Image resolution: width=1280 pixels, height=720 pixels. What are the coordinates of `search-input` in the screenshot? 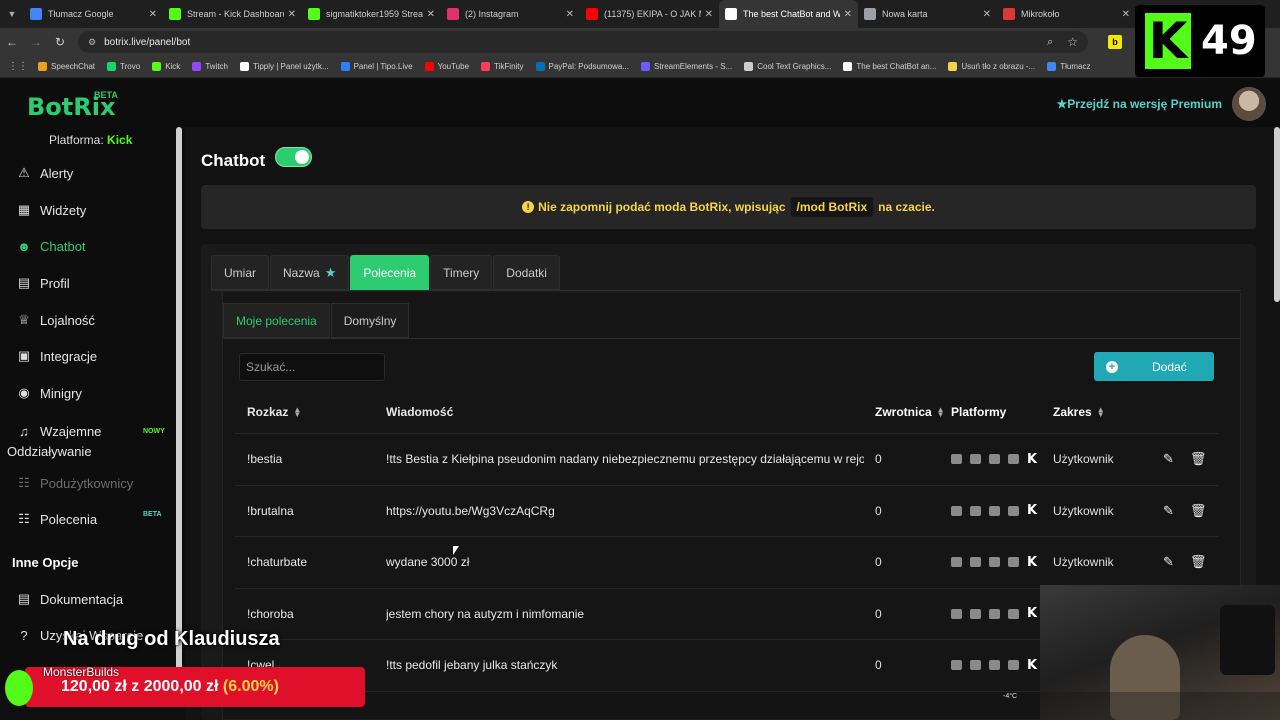 It's located at (312, 367).